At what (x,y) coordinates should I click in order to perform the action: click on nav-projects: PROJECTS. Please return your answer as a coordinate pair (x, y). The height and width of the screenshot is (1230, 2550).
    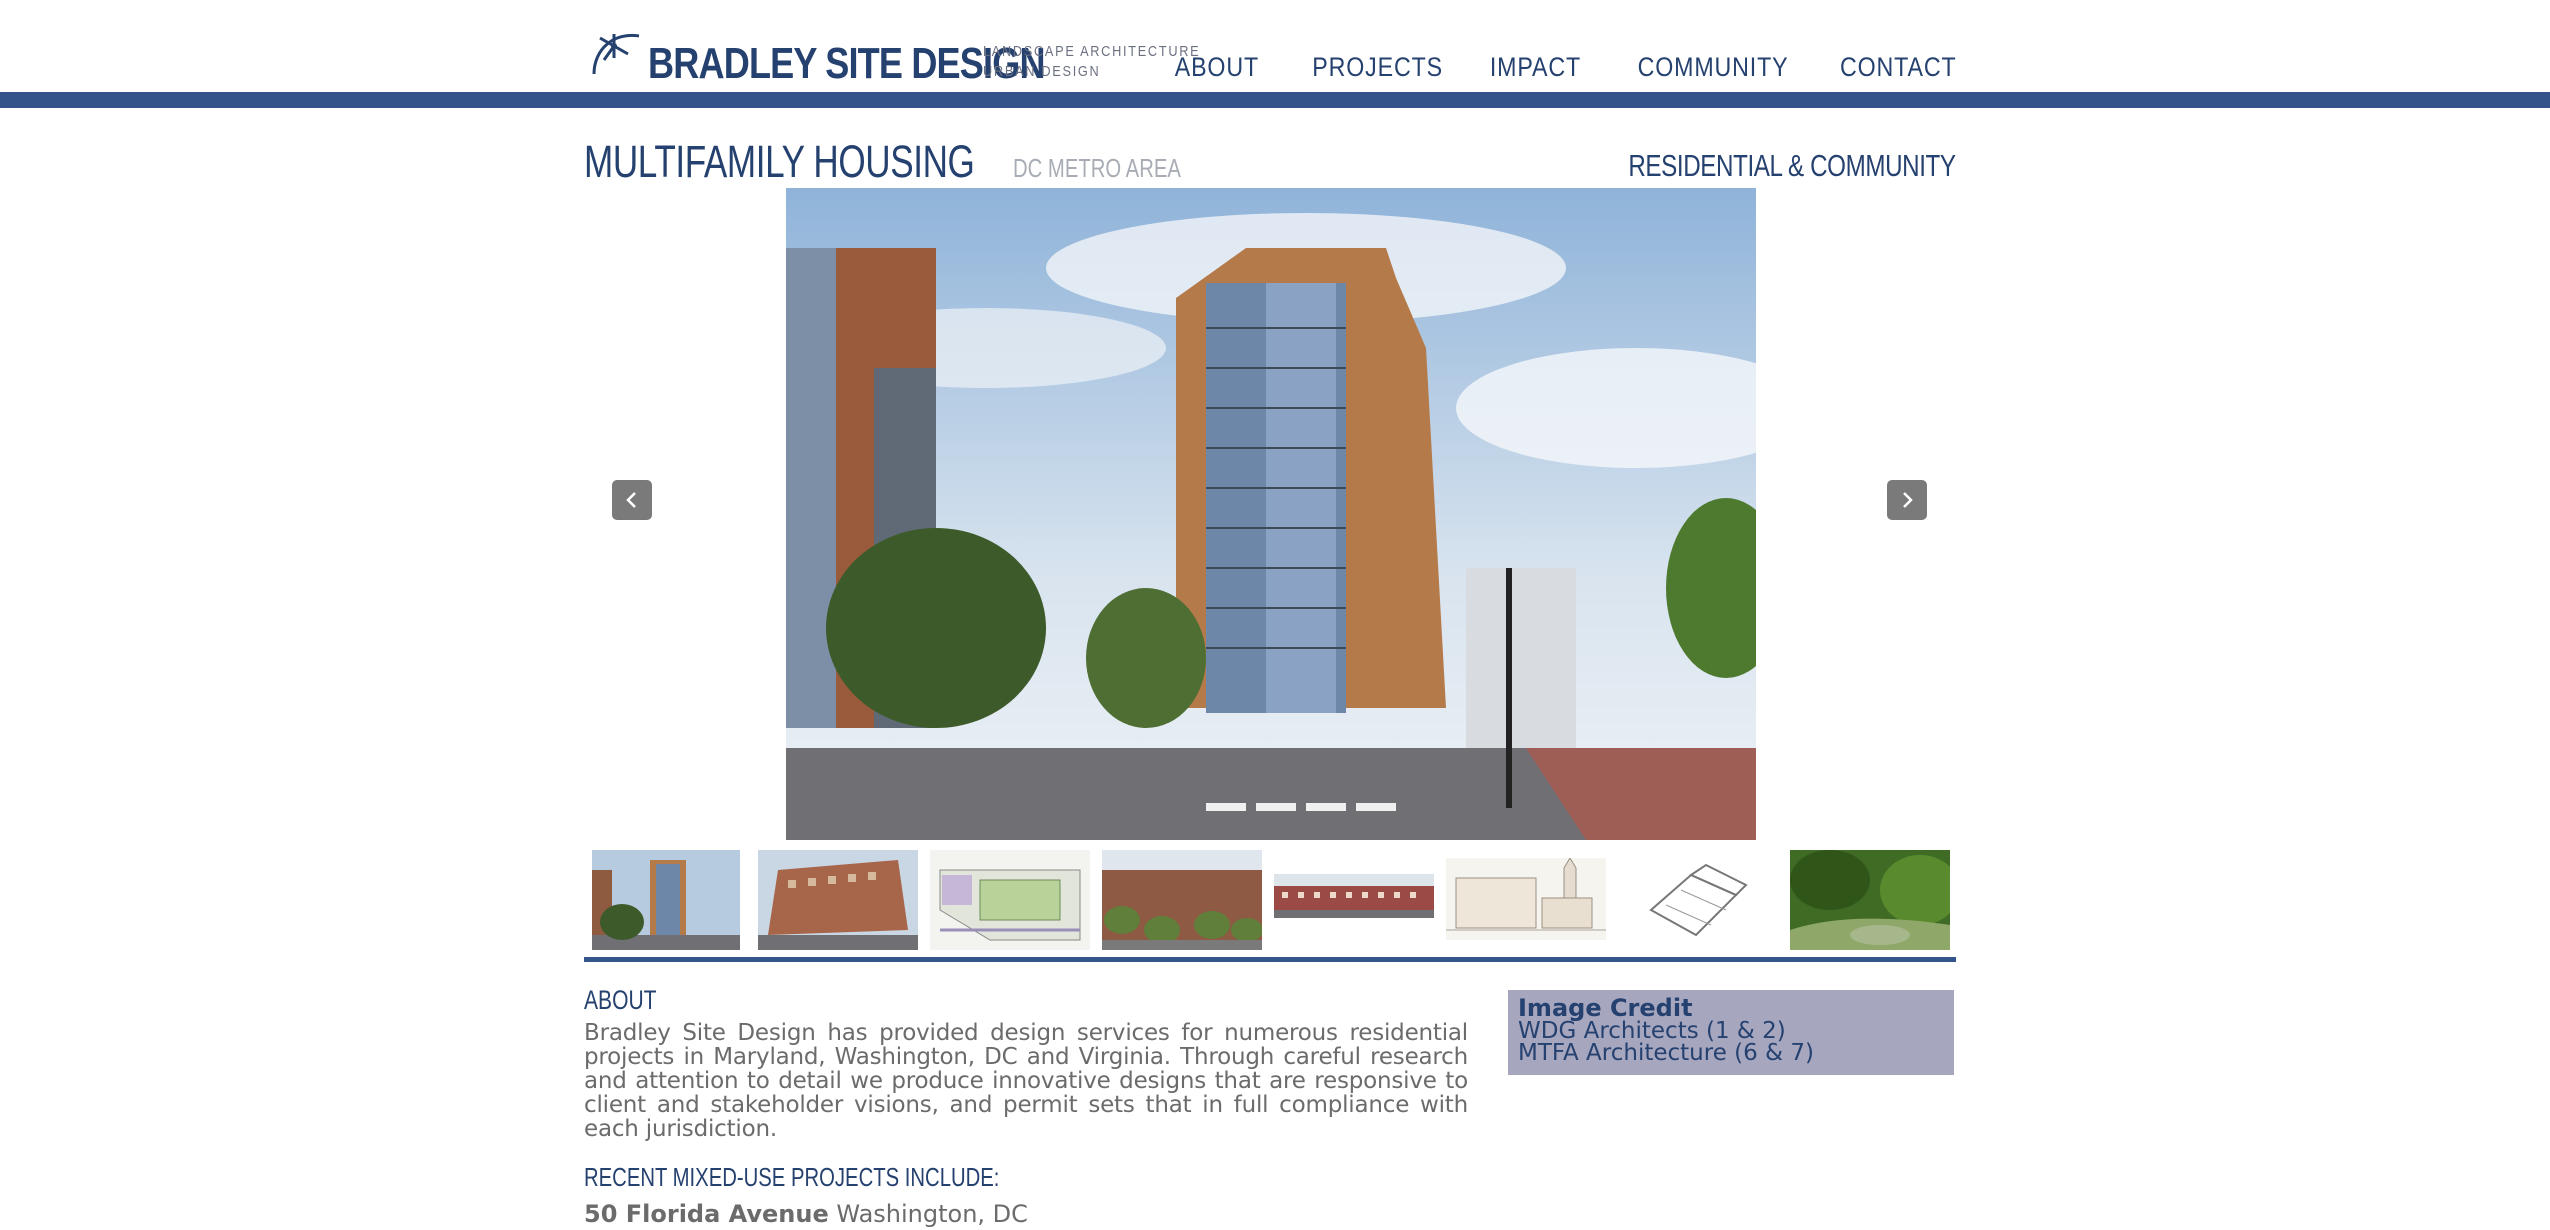
    Looking at the image, I should click on (1377, 67).